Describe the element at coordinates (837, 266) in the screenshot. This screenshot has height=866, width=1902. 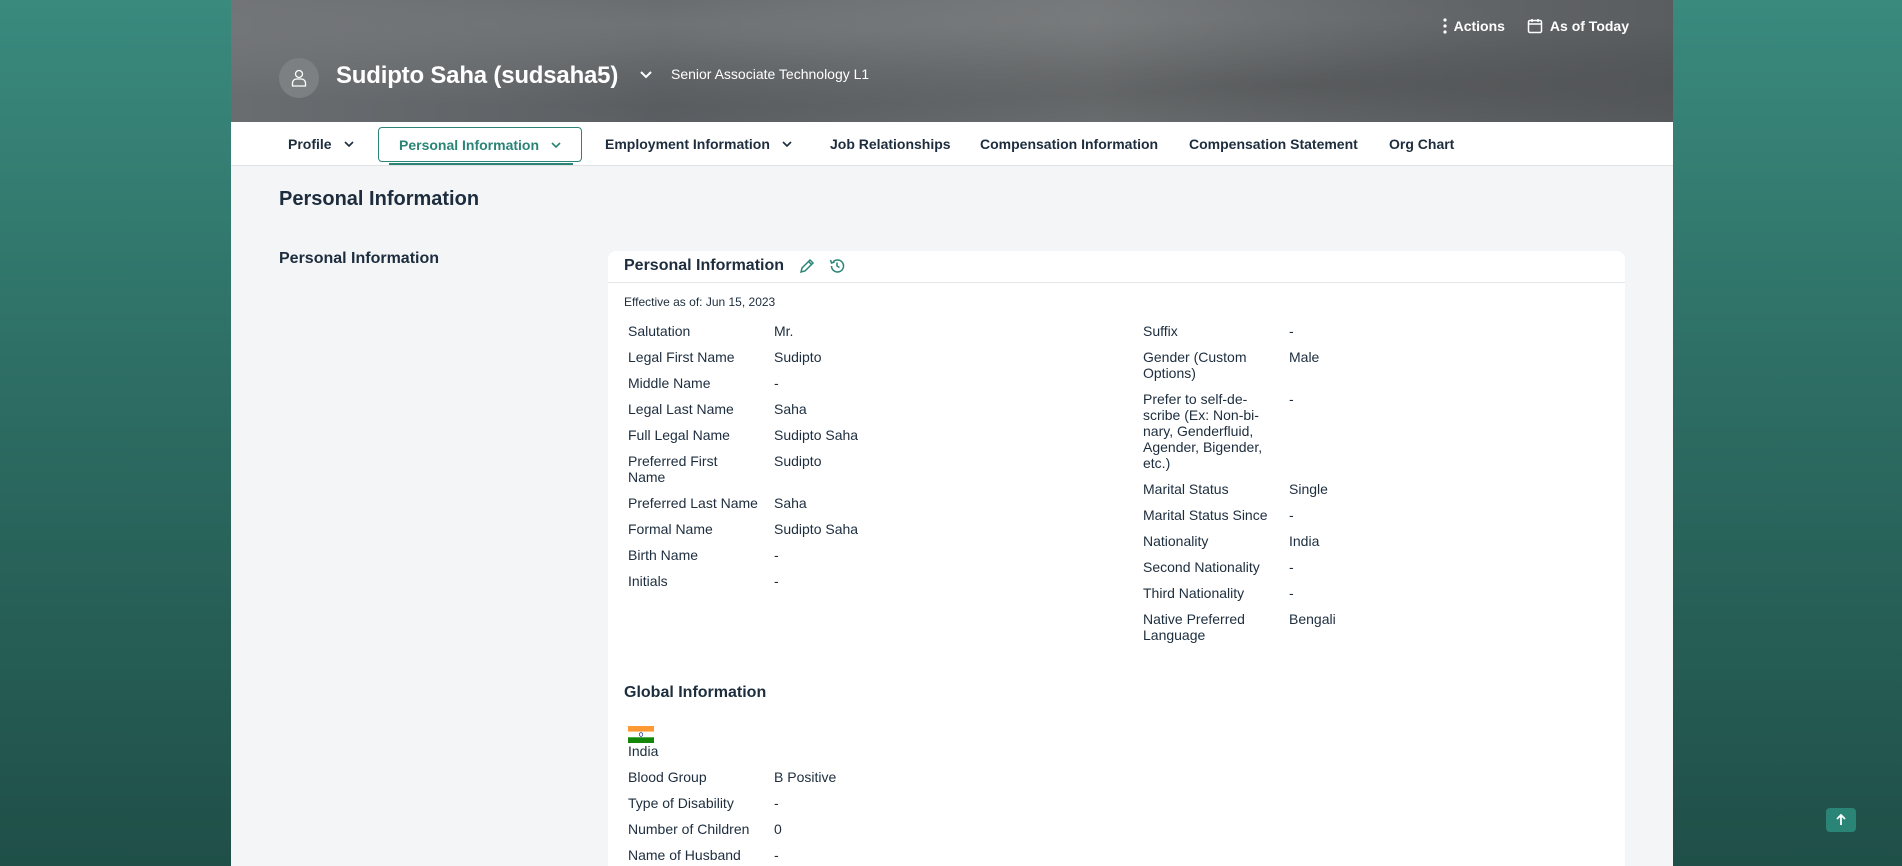
I see `history-icon` at that location.